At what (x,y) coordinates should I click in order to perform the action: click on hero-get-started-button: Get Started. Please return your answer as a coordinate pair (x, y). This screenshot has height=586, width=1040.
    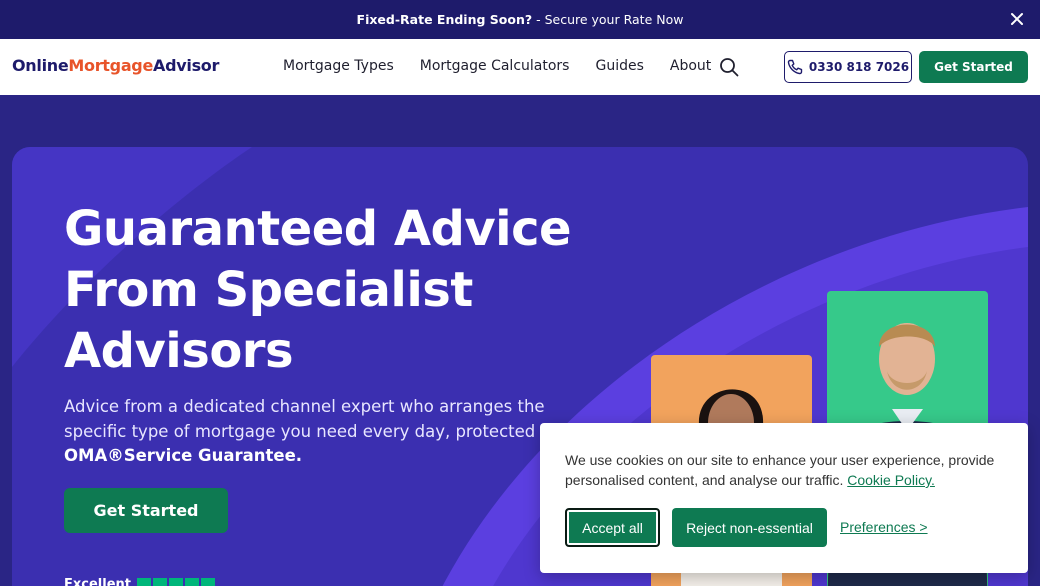
    Looking at the image, I should click on (146, 510).